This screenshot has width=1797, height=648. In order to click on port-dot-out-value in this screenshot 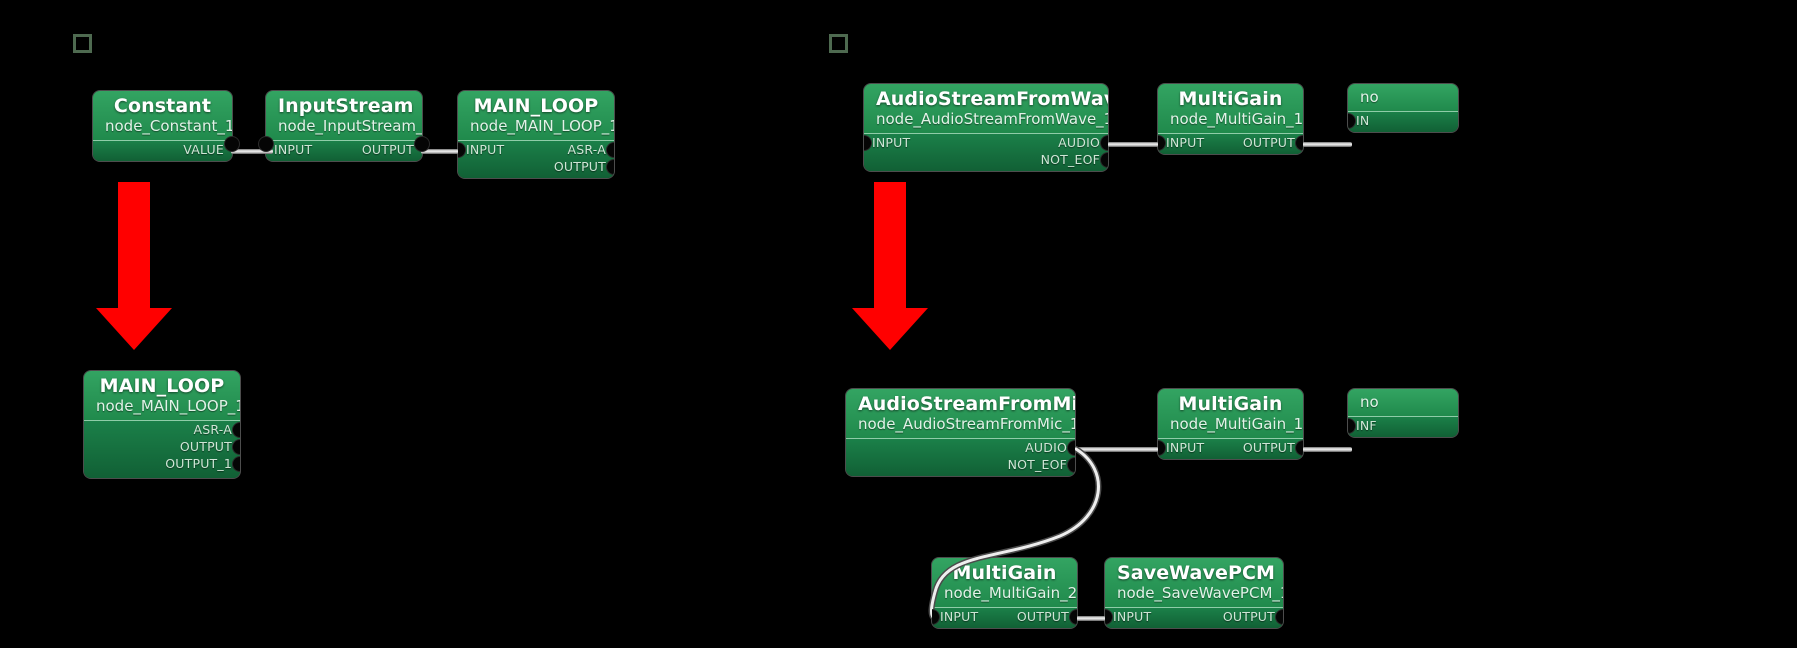, I will do `click(232, 144)`.